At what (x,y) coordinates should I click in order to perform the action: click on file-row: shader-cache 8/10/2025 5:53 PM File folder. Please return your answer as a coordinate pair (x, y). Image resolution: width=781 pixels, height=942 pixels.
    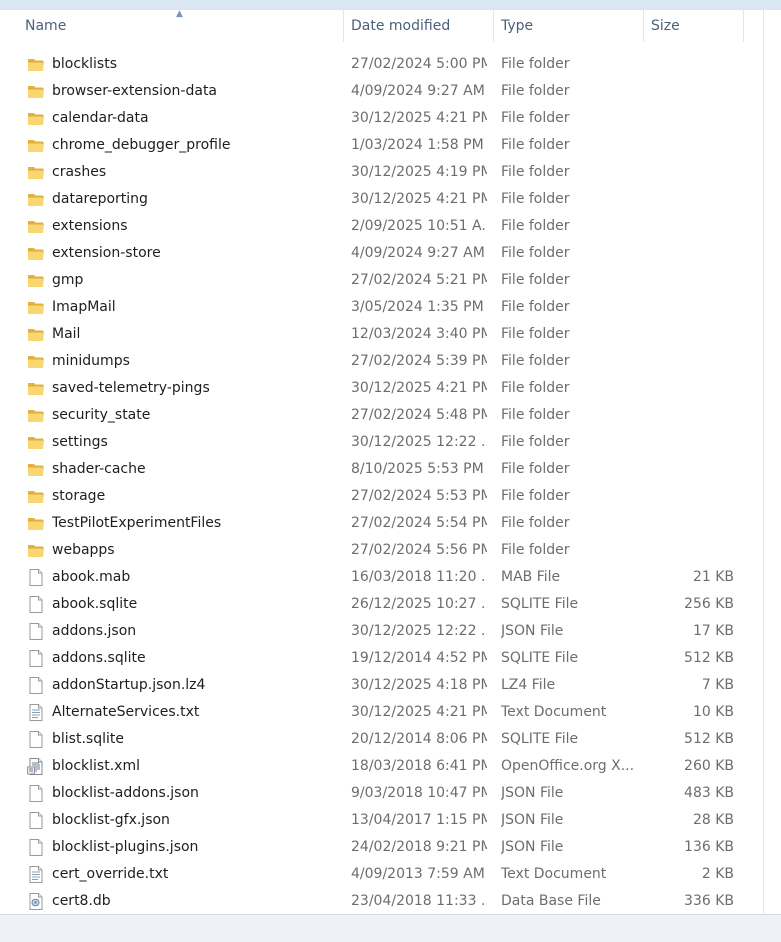
    Looking at the image, I should click on (390, 469).